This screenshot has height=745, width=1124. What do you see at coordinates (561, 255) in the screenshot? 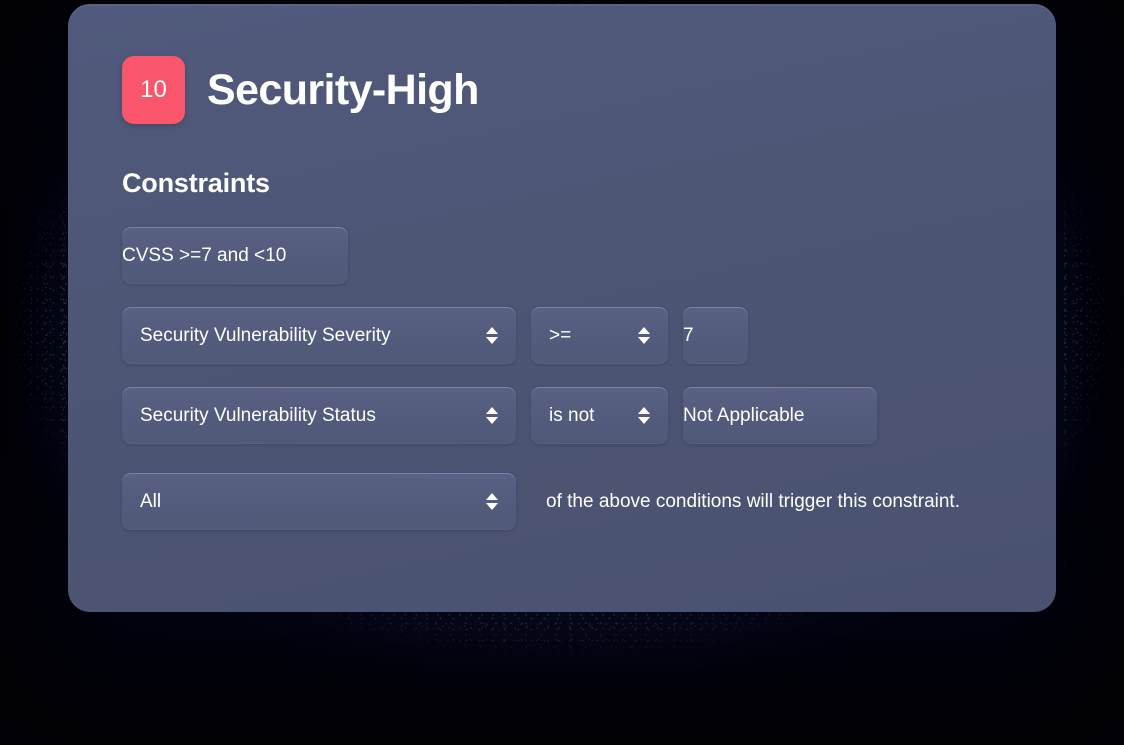
I see `cvss-summary-row: CVSS >=7 and <10` at bounding box center [561, 255].